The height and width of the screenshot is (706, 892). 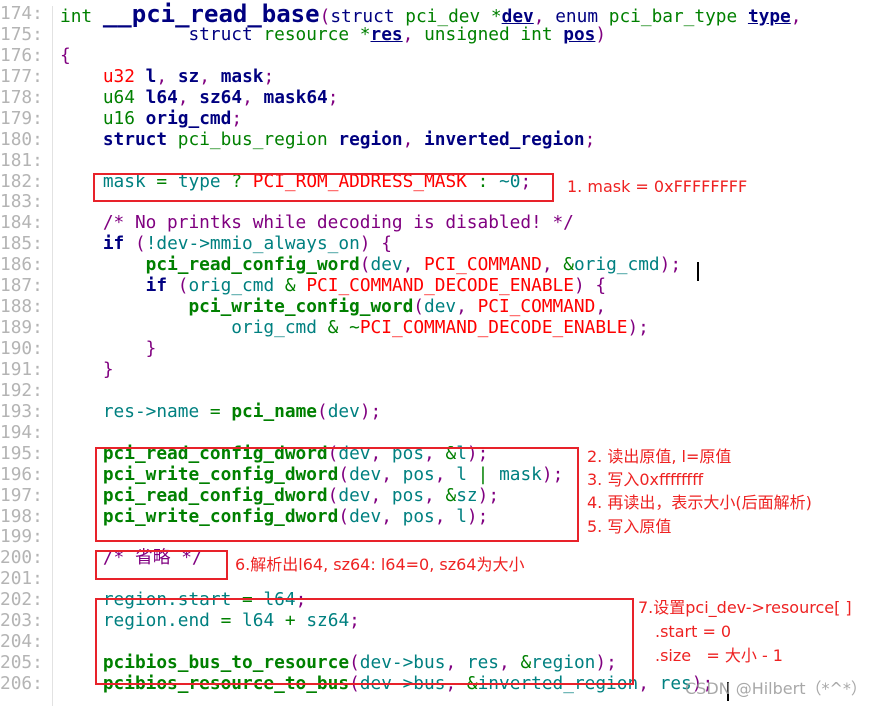 I want to click on line-number: 192:, so click(x=21, y=390).